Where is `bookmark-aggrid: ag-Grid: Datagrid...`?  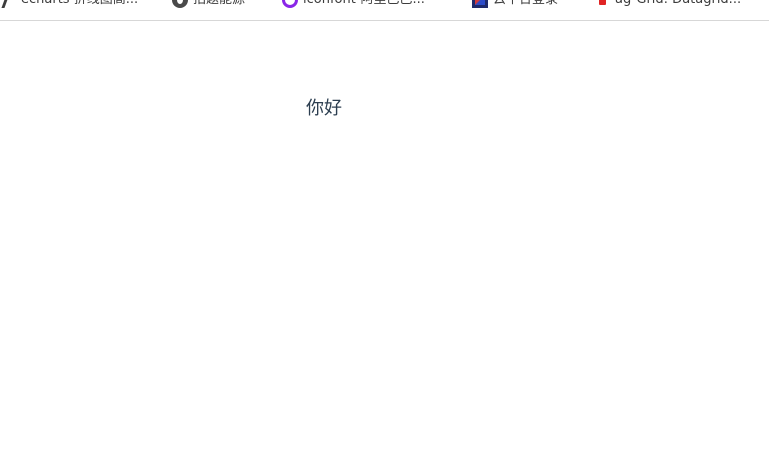
bookmark-aggrid: ag-Grid: Datagrid... is located at coordinates (667, 4).